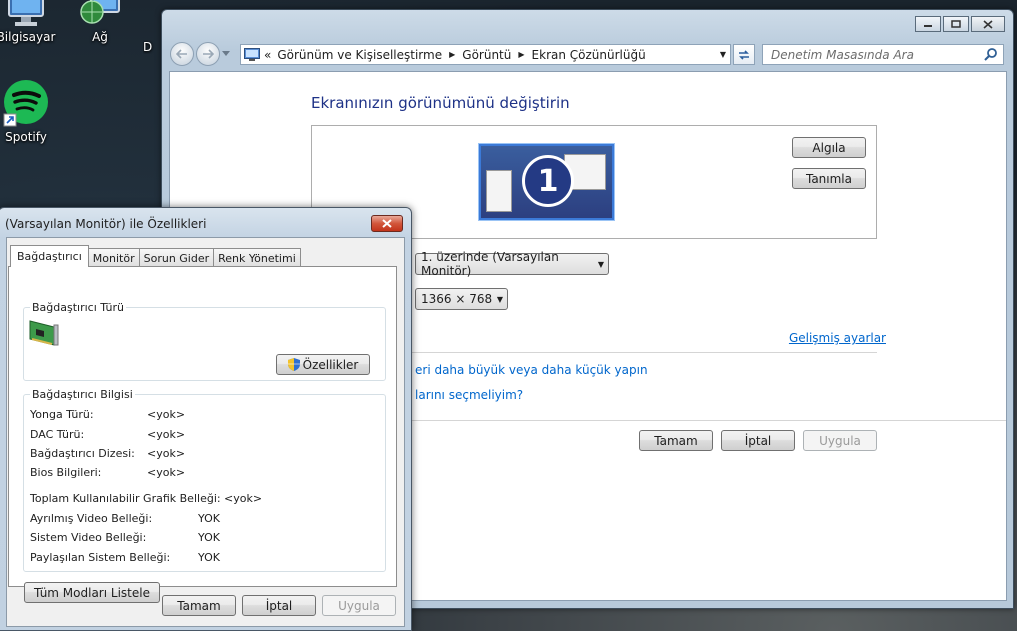 This screenshot has width=1017, height=631. What do you see at coordinates (267, 55) in the screenshot?
I see `address-overflow-chevron: «` at bounding box center [267, 55].